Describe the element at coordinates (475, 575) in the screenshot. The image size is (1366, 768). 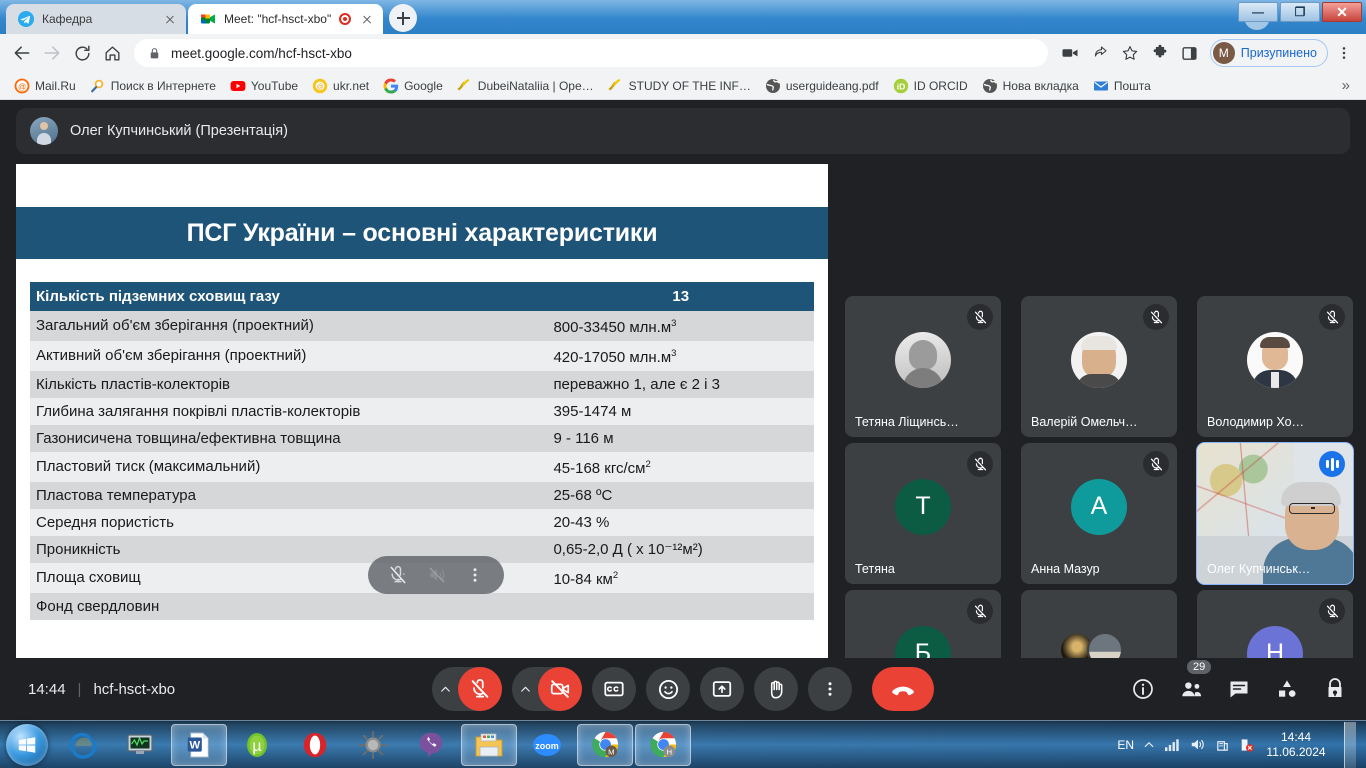
I see `more-vert-icon` at that location.